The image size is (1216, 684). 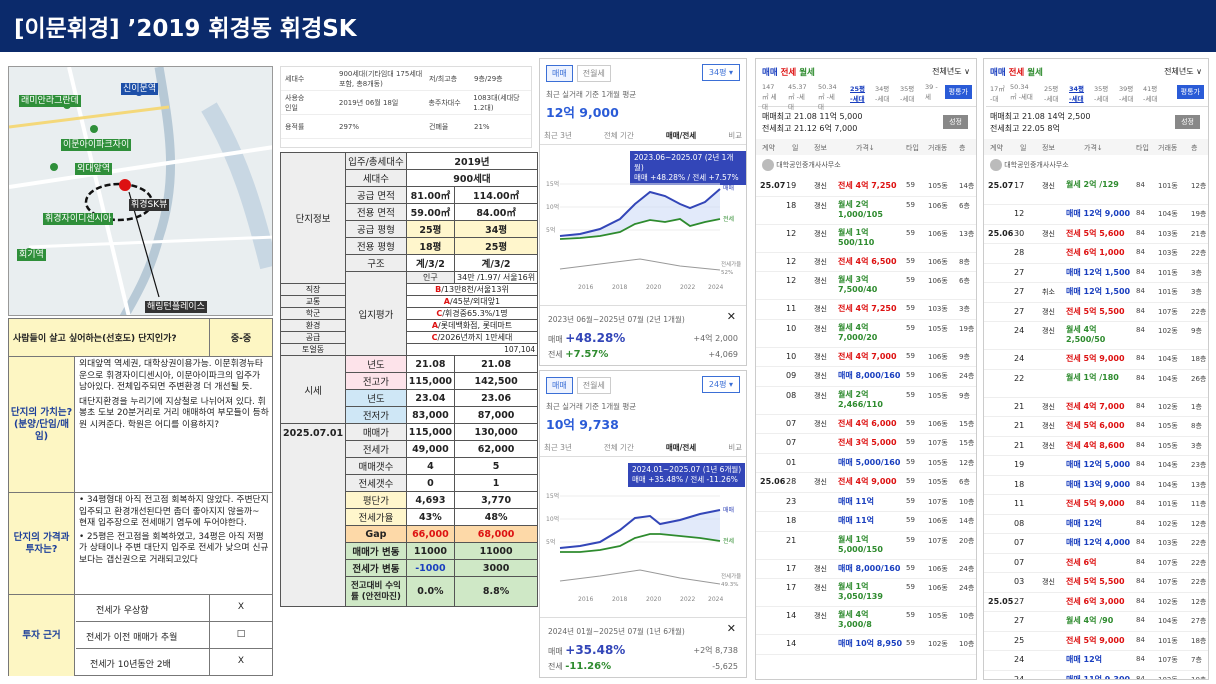 I want to click on table-row: 22 월세 1억 /180 84 104동 26층, so click(x=1096, y=384).